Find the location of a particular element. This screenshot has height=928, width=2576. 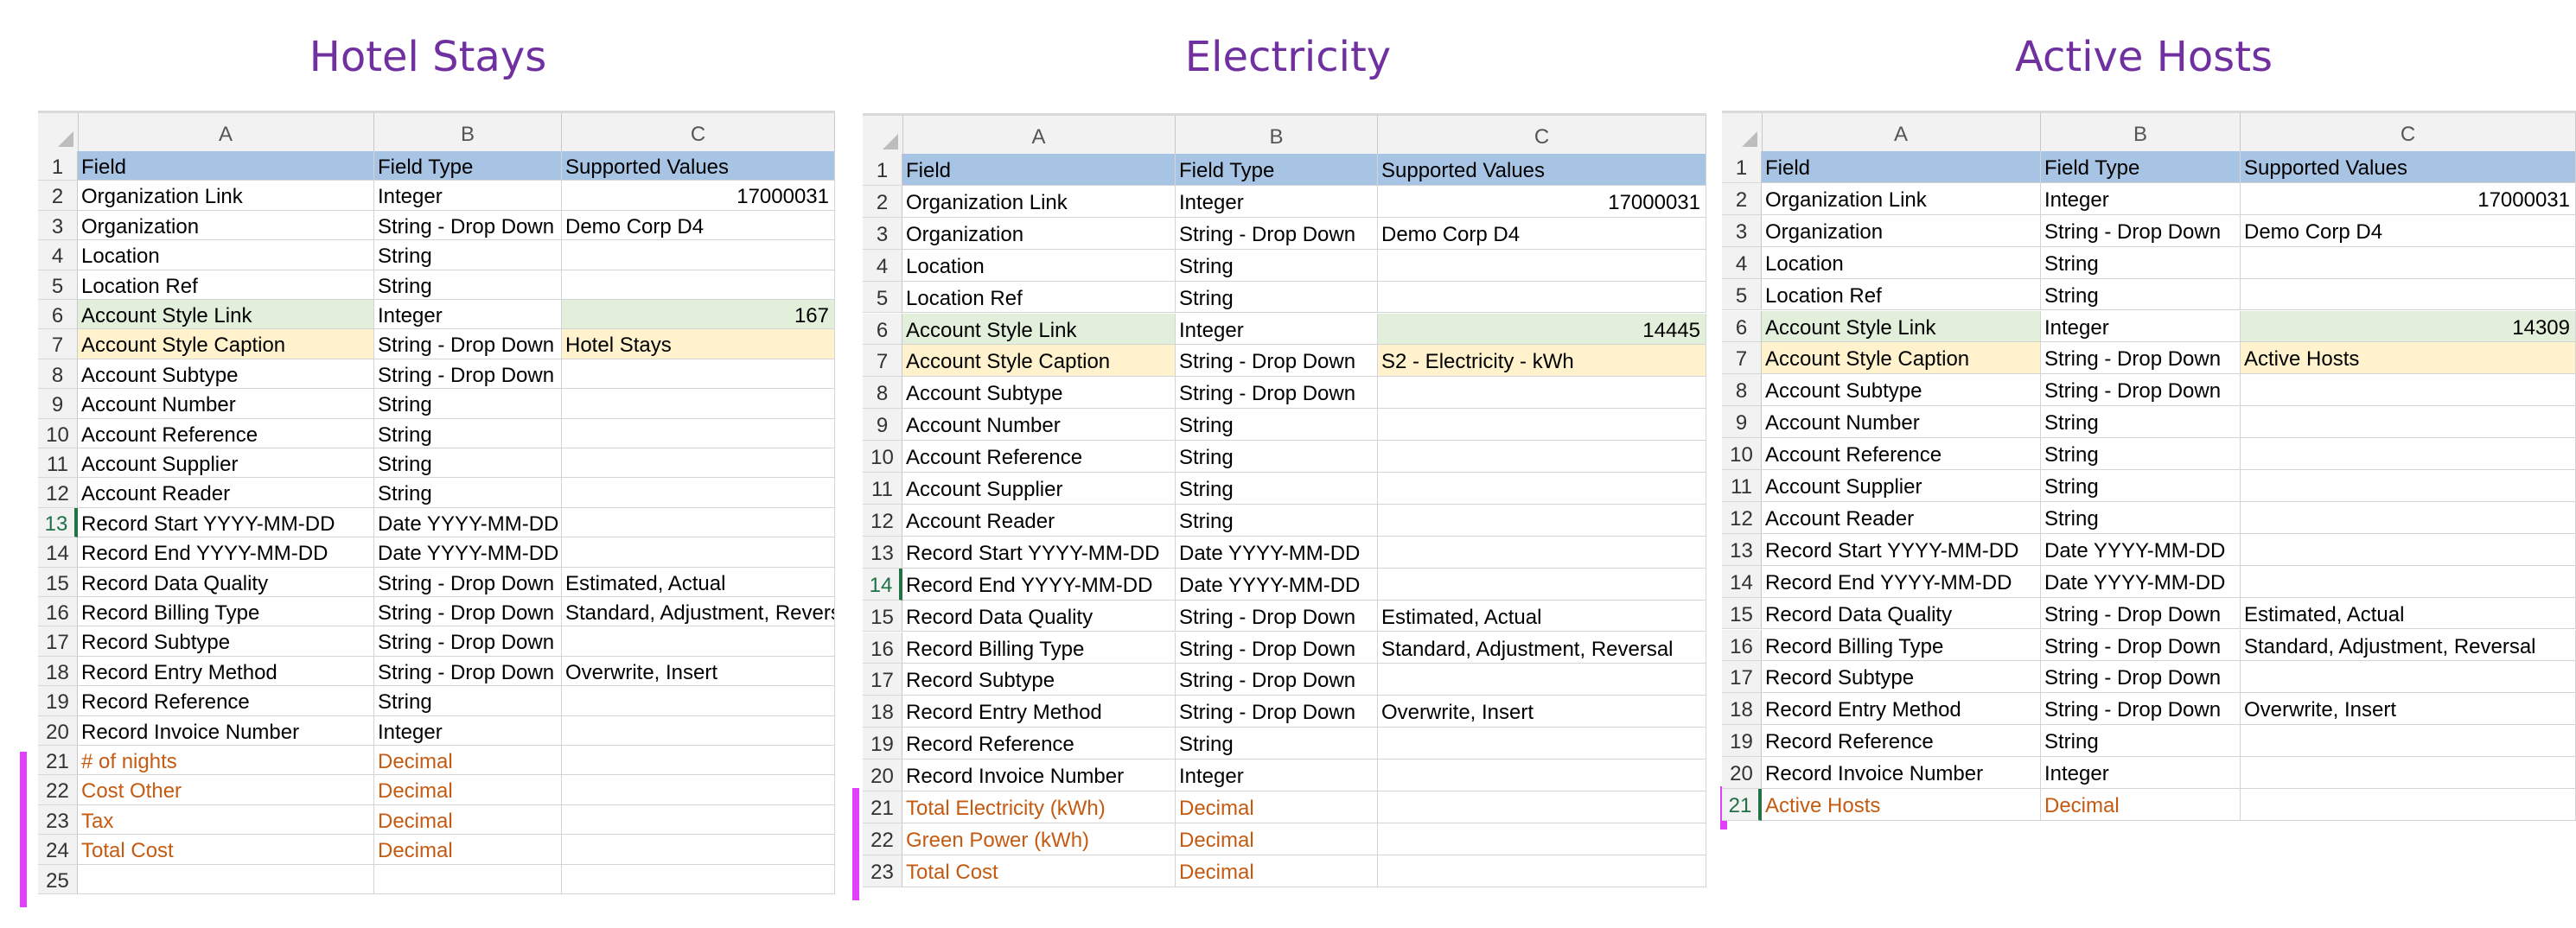

cell-b: Field Type is located at coordinates (2141, 167).